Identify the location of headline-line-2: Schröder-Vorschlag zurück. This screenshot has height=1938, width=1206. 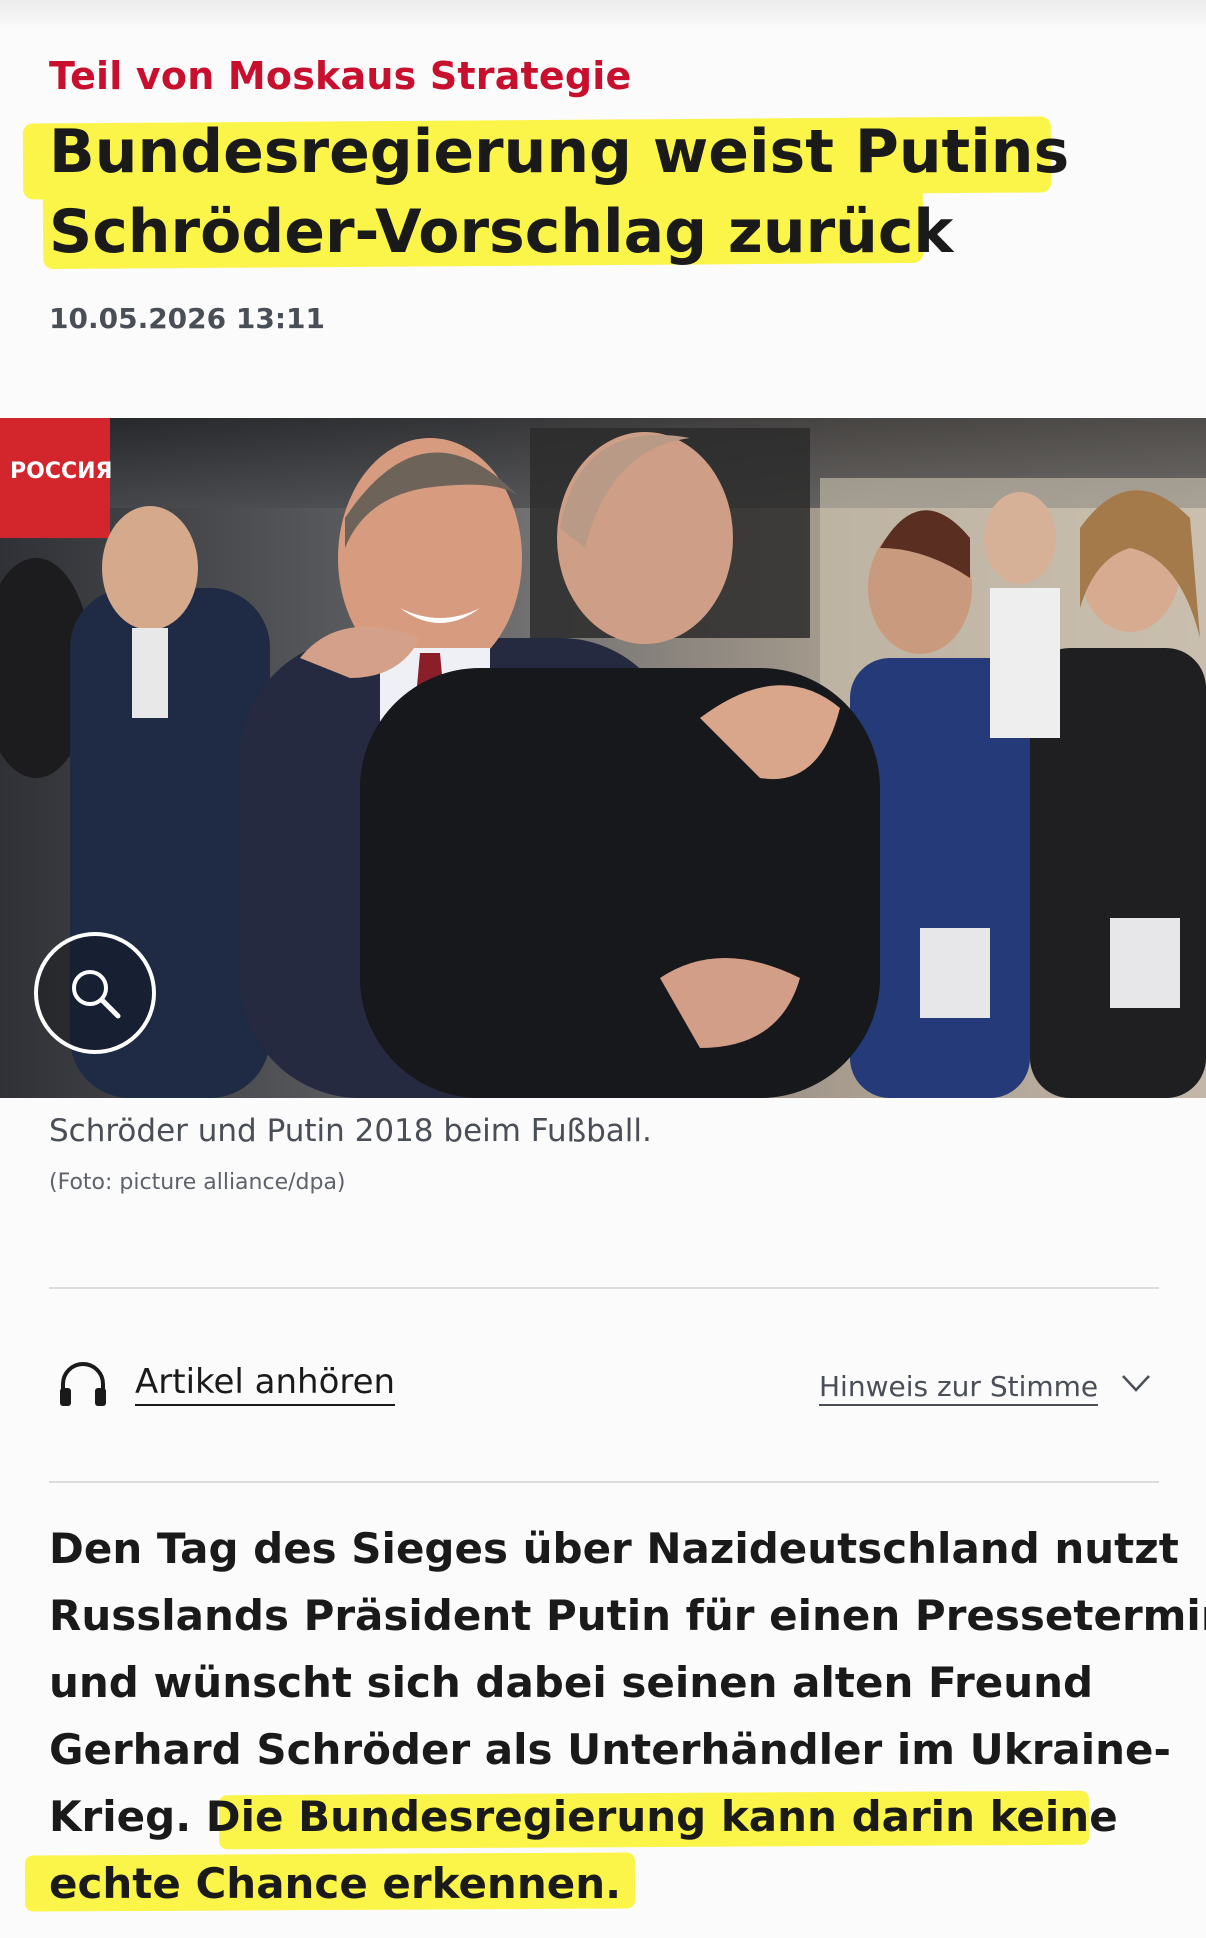
(605, 228).